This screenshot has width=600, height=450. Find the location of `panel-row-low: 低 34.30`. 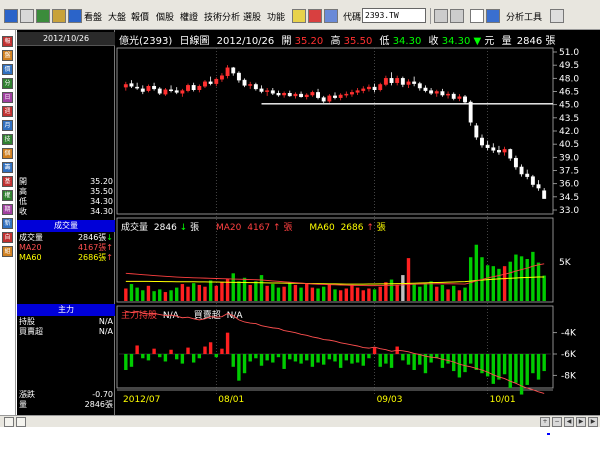

panel-row-low: 低 34.30 is located at coordinates (66, 202).